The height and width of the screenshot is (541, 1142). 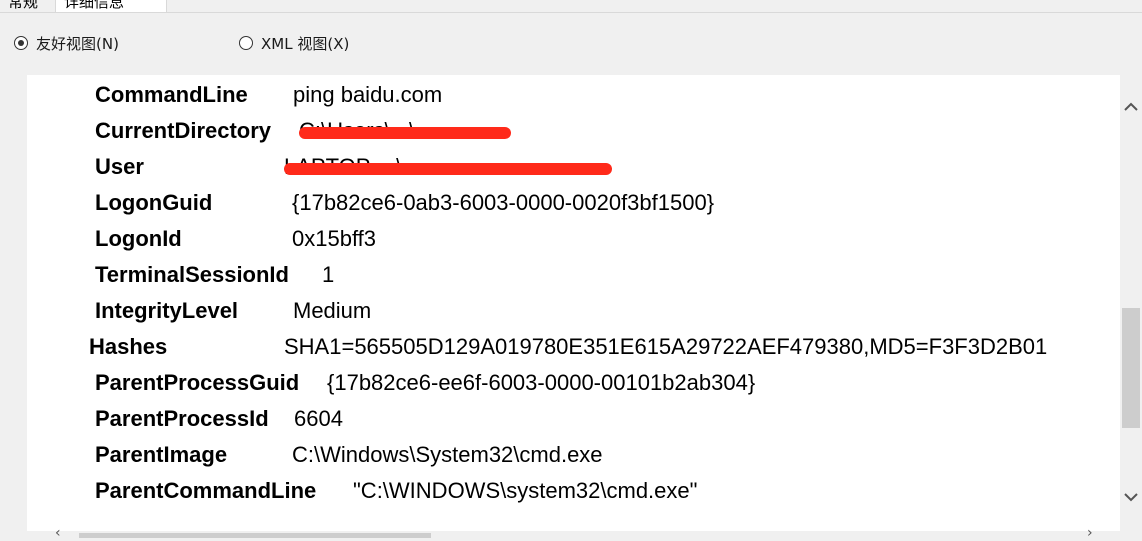 I want to click on field-key: Hashes, so click(x=128, y=346).